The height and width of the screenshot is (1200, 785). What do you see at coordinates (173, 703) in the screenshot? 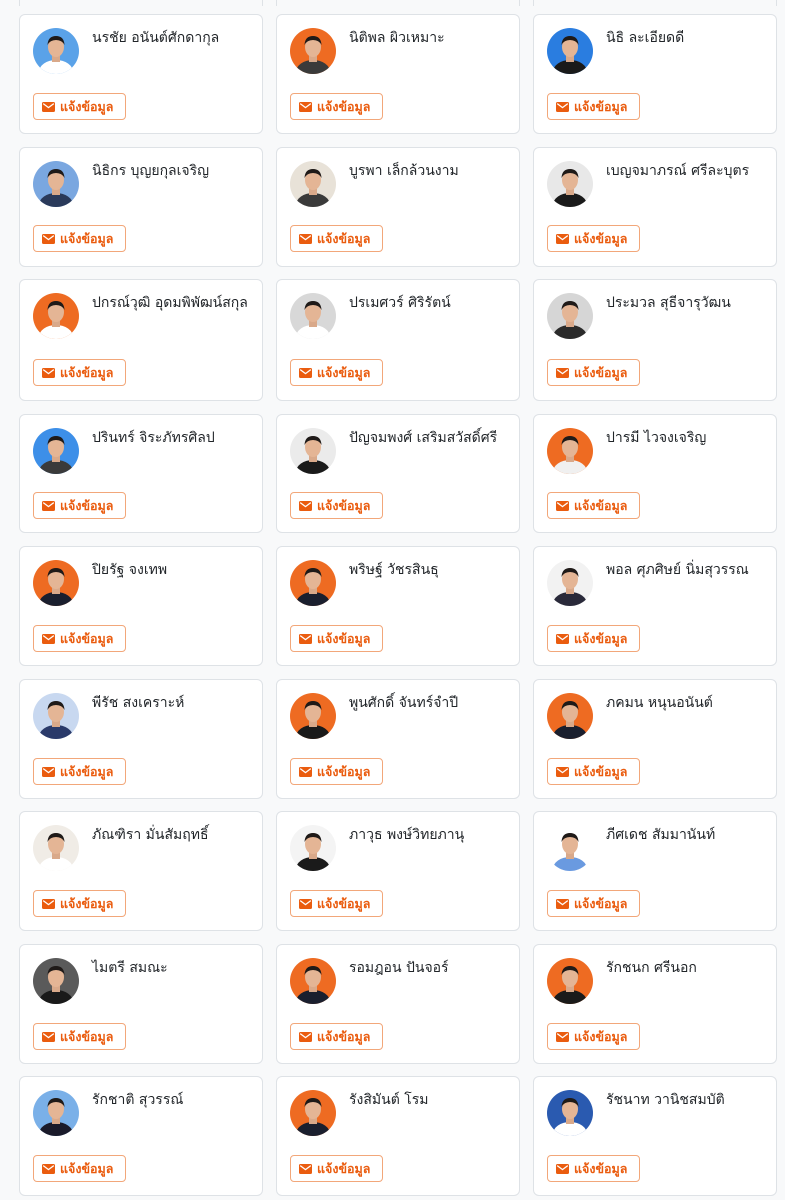
I see `member-name: พีรัช สงเคราะห์` at bounding box center [173, 703].